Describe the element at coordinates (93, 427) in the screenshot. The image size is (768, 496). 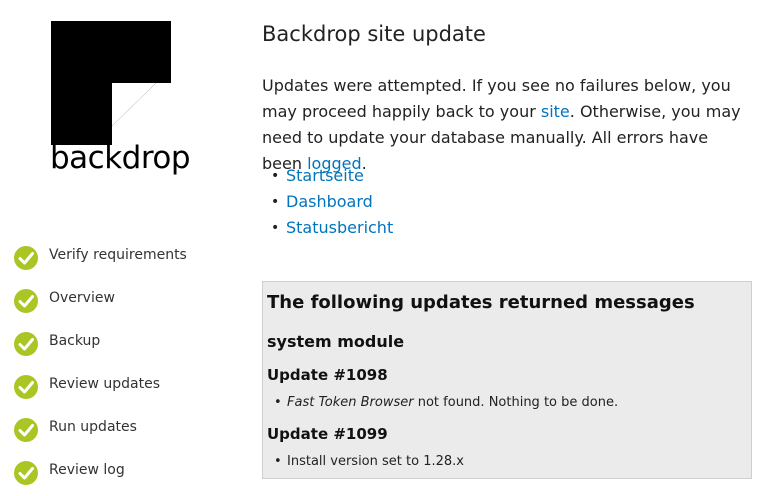
I see `step-label: Run updates` at that location.